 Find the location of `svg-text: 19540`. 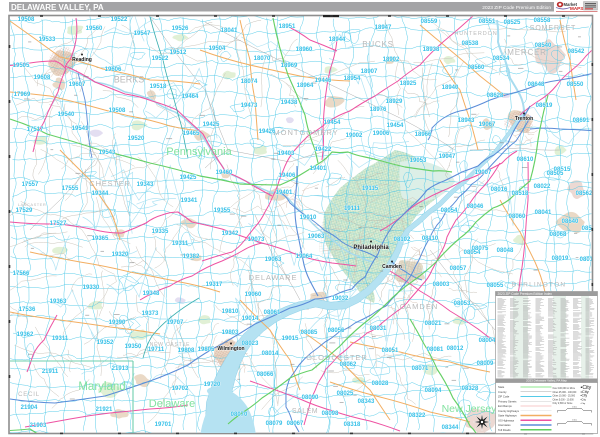

svg-text: 19540 is located at coordinates (66, 115).